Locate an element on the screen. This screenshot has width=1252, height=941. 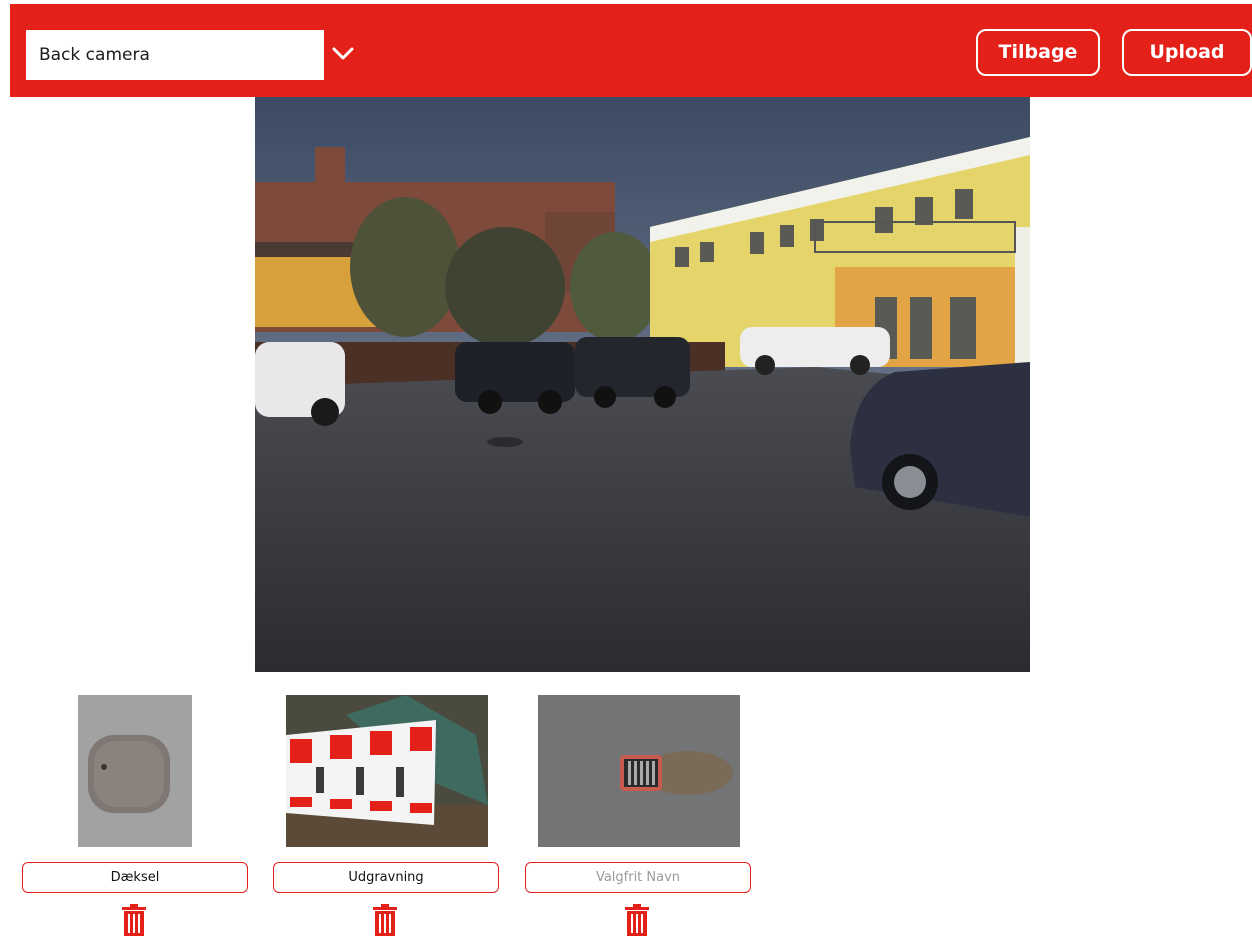
top-bar: Back camera Tilbage Upload is located at coordinates (631, 50).